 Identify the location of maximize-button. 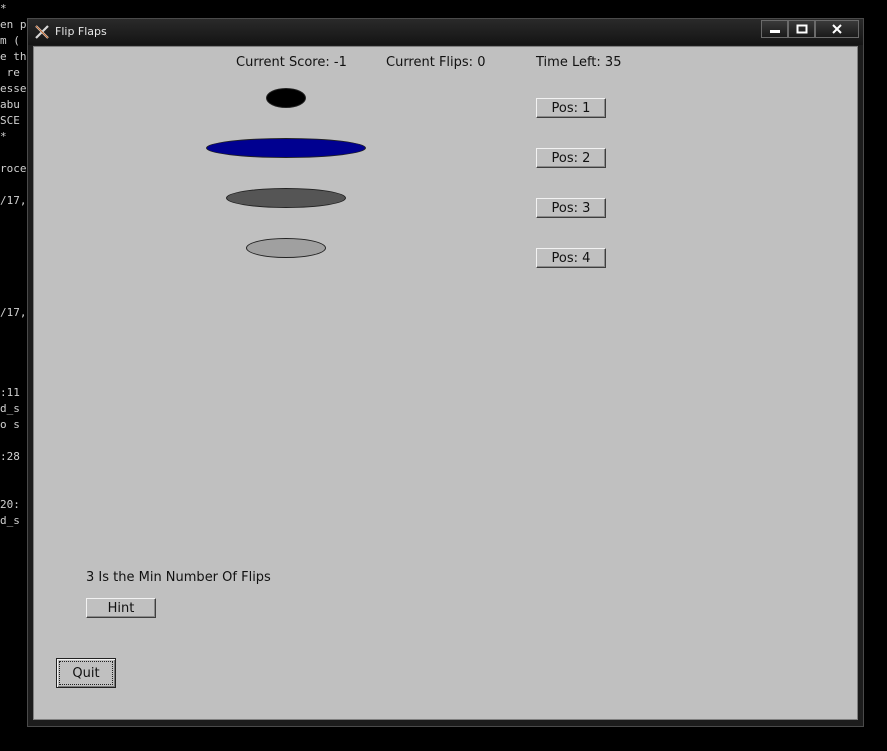
(801, 29).